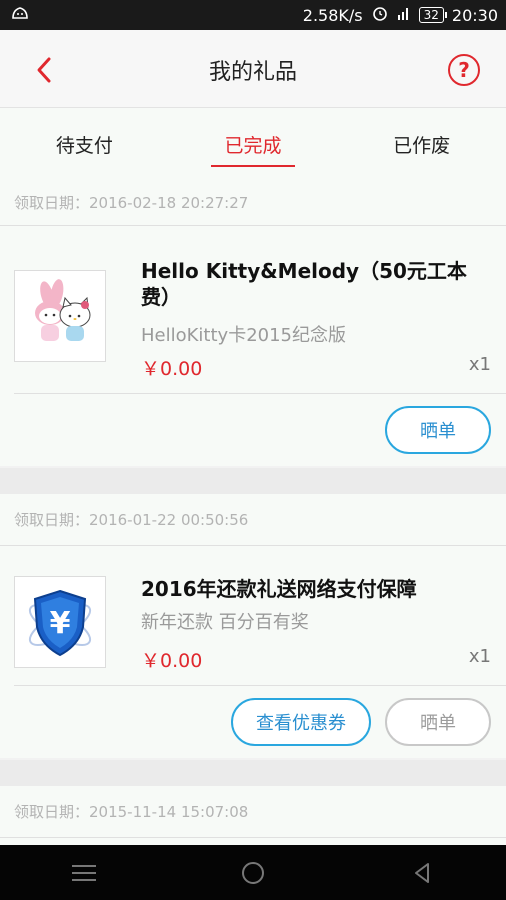 Image resolution: width=506 pixels, height=900 pixels. I want to click on back-triangle-icon, so click(421, 872).